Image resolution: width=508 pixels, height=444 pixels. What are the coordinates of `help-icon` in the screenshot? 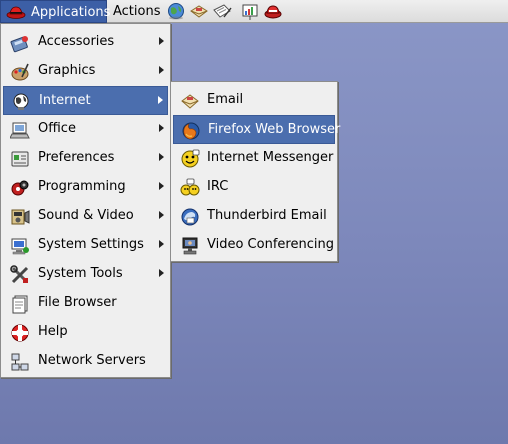 It's located at (20, 333).